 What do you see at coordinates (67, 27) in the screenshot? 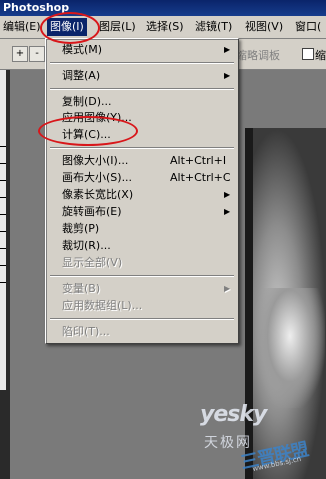
I see `menu-image: 图像(I)` at bounding box center [67, 27].